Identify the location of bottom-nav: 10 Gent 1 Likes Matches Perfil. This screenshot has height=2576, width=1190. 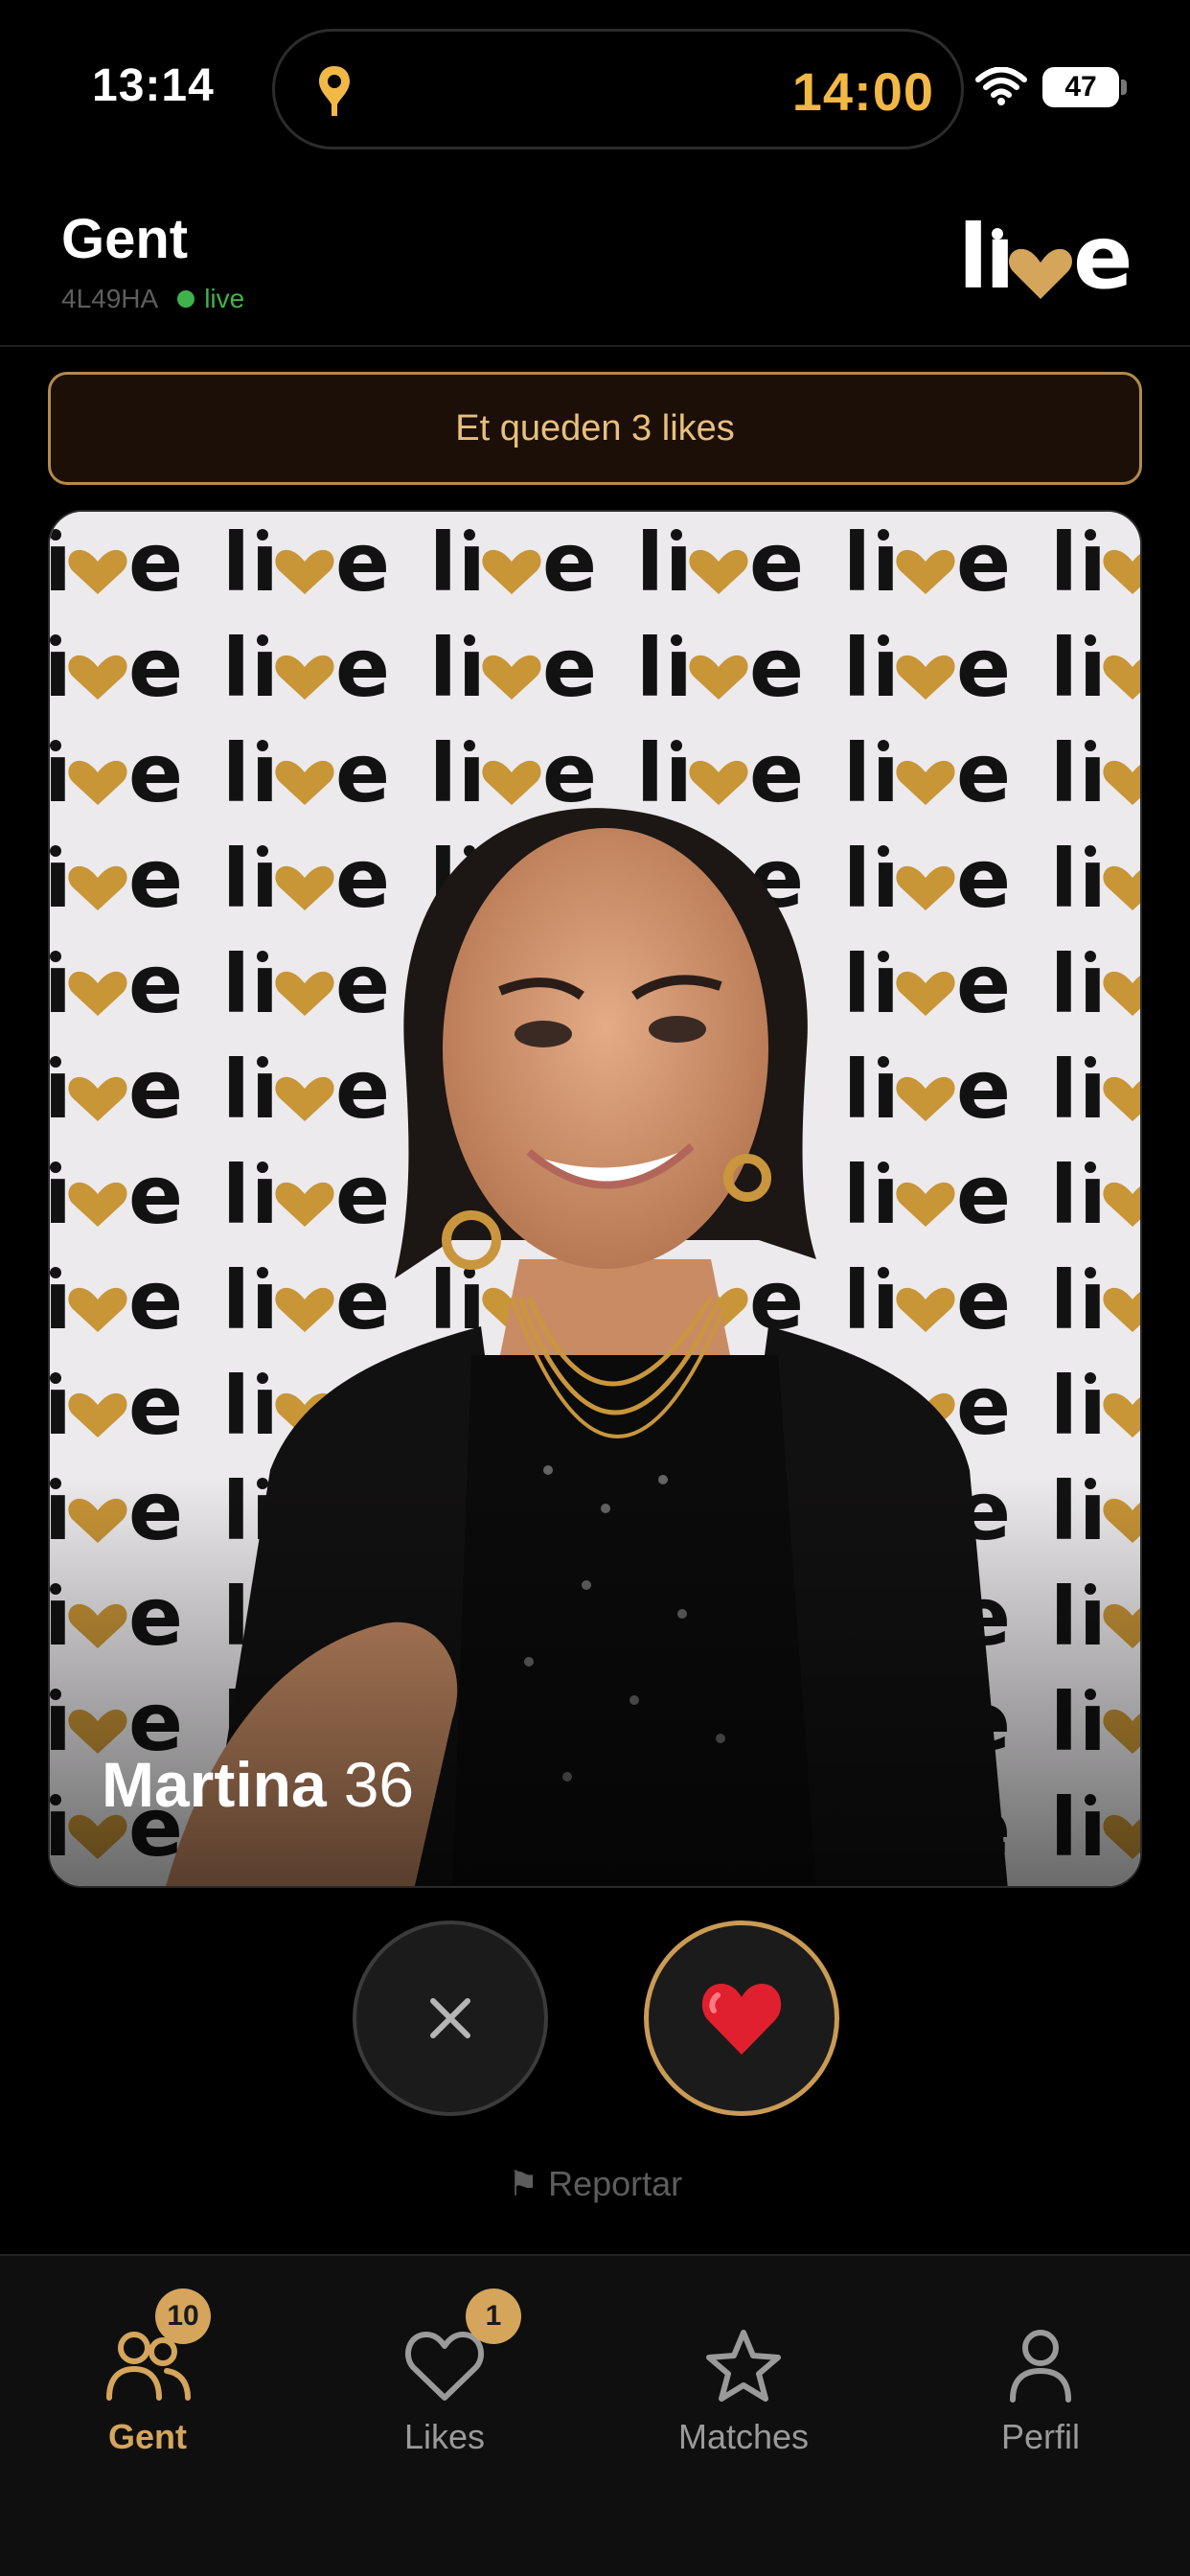
(595, 2415).